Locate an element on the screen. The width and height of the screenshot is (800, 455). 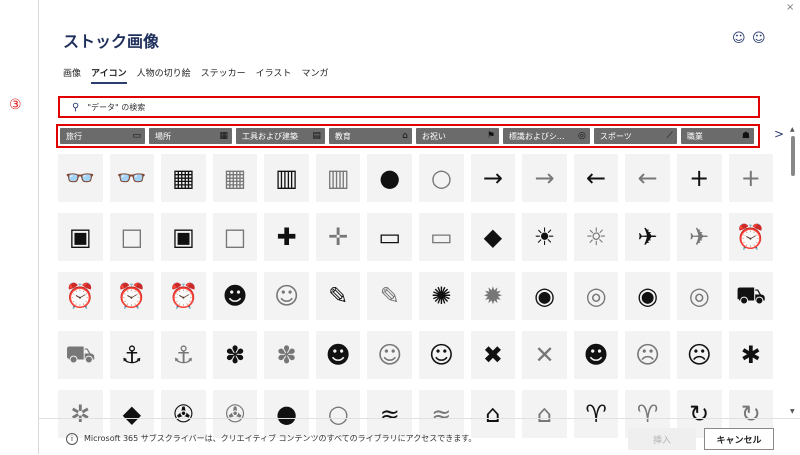
3d-glasses-icon: 👓 is located at coordinates (80, 178).